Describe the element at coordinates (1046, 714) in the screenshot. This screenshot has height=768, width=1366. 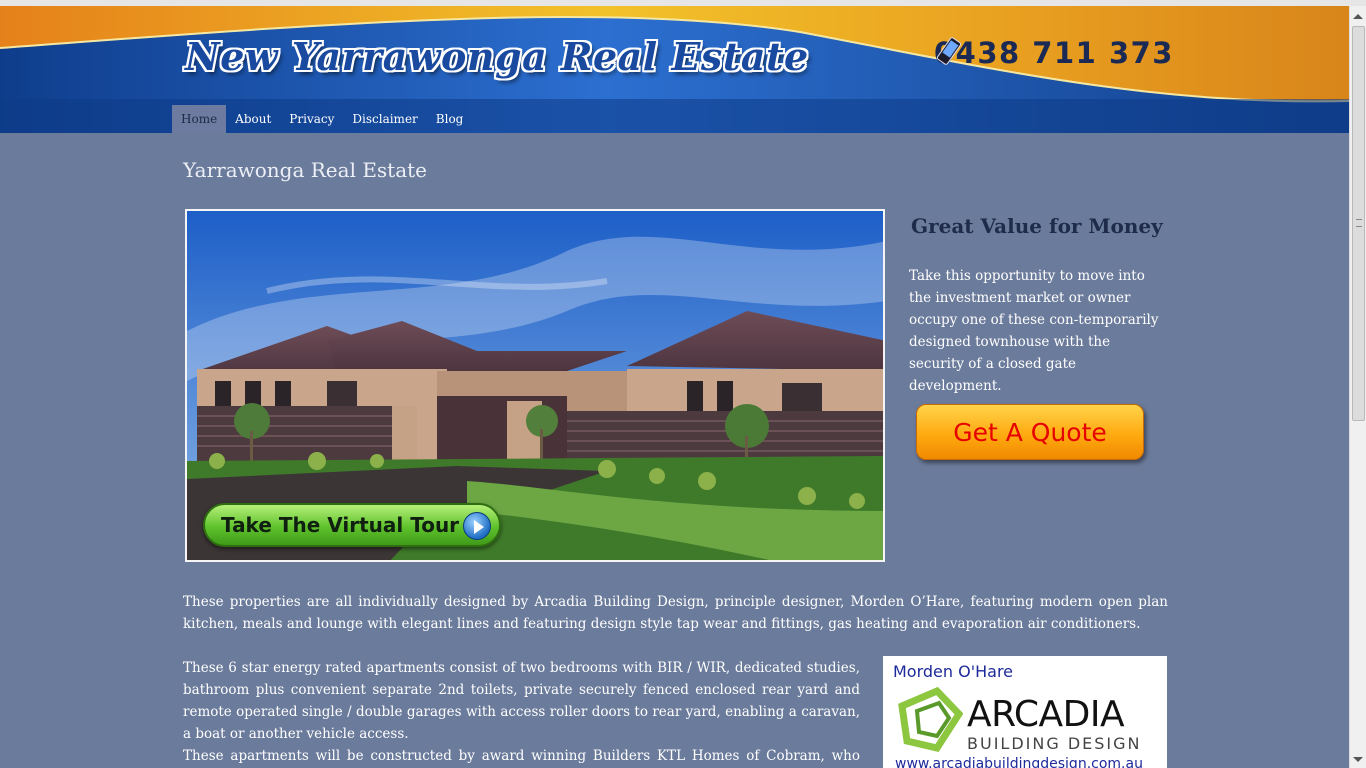
I see `logo-brand: ARCADIA` at that location.